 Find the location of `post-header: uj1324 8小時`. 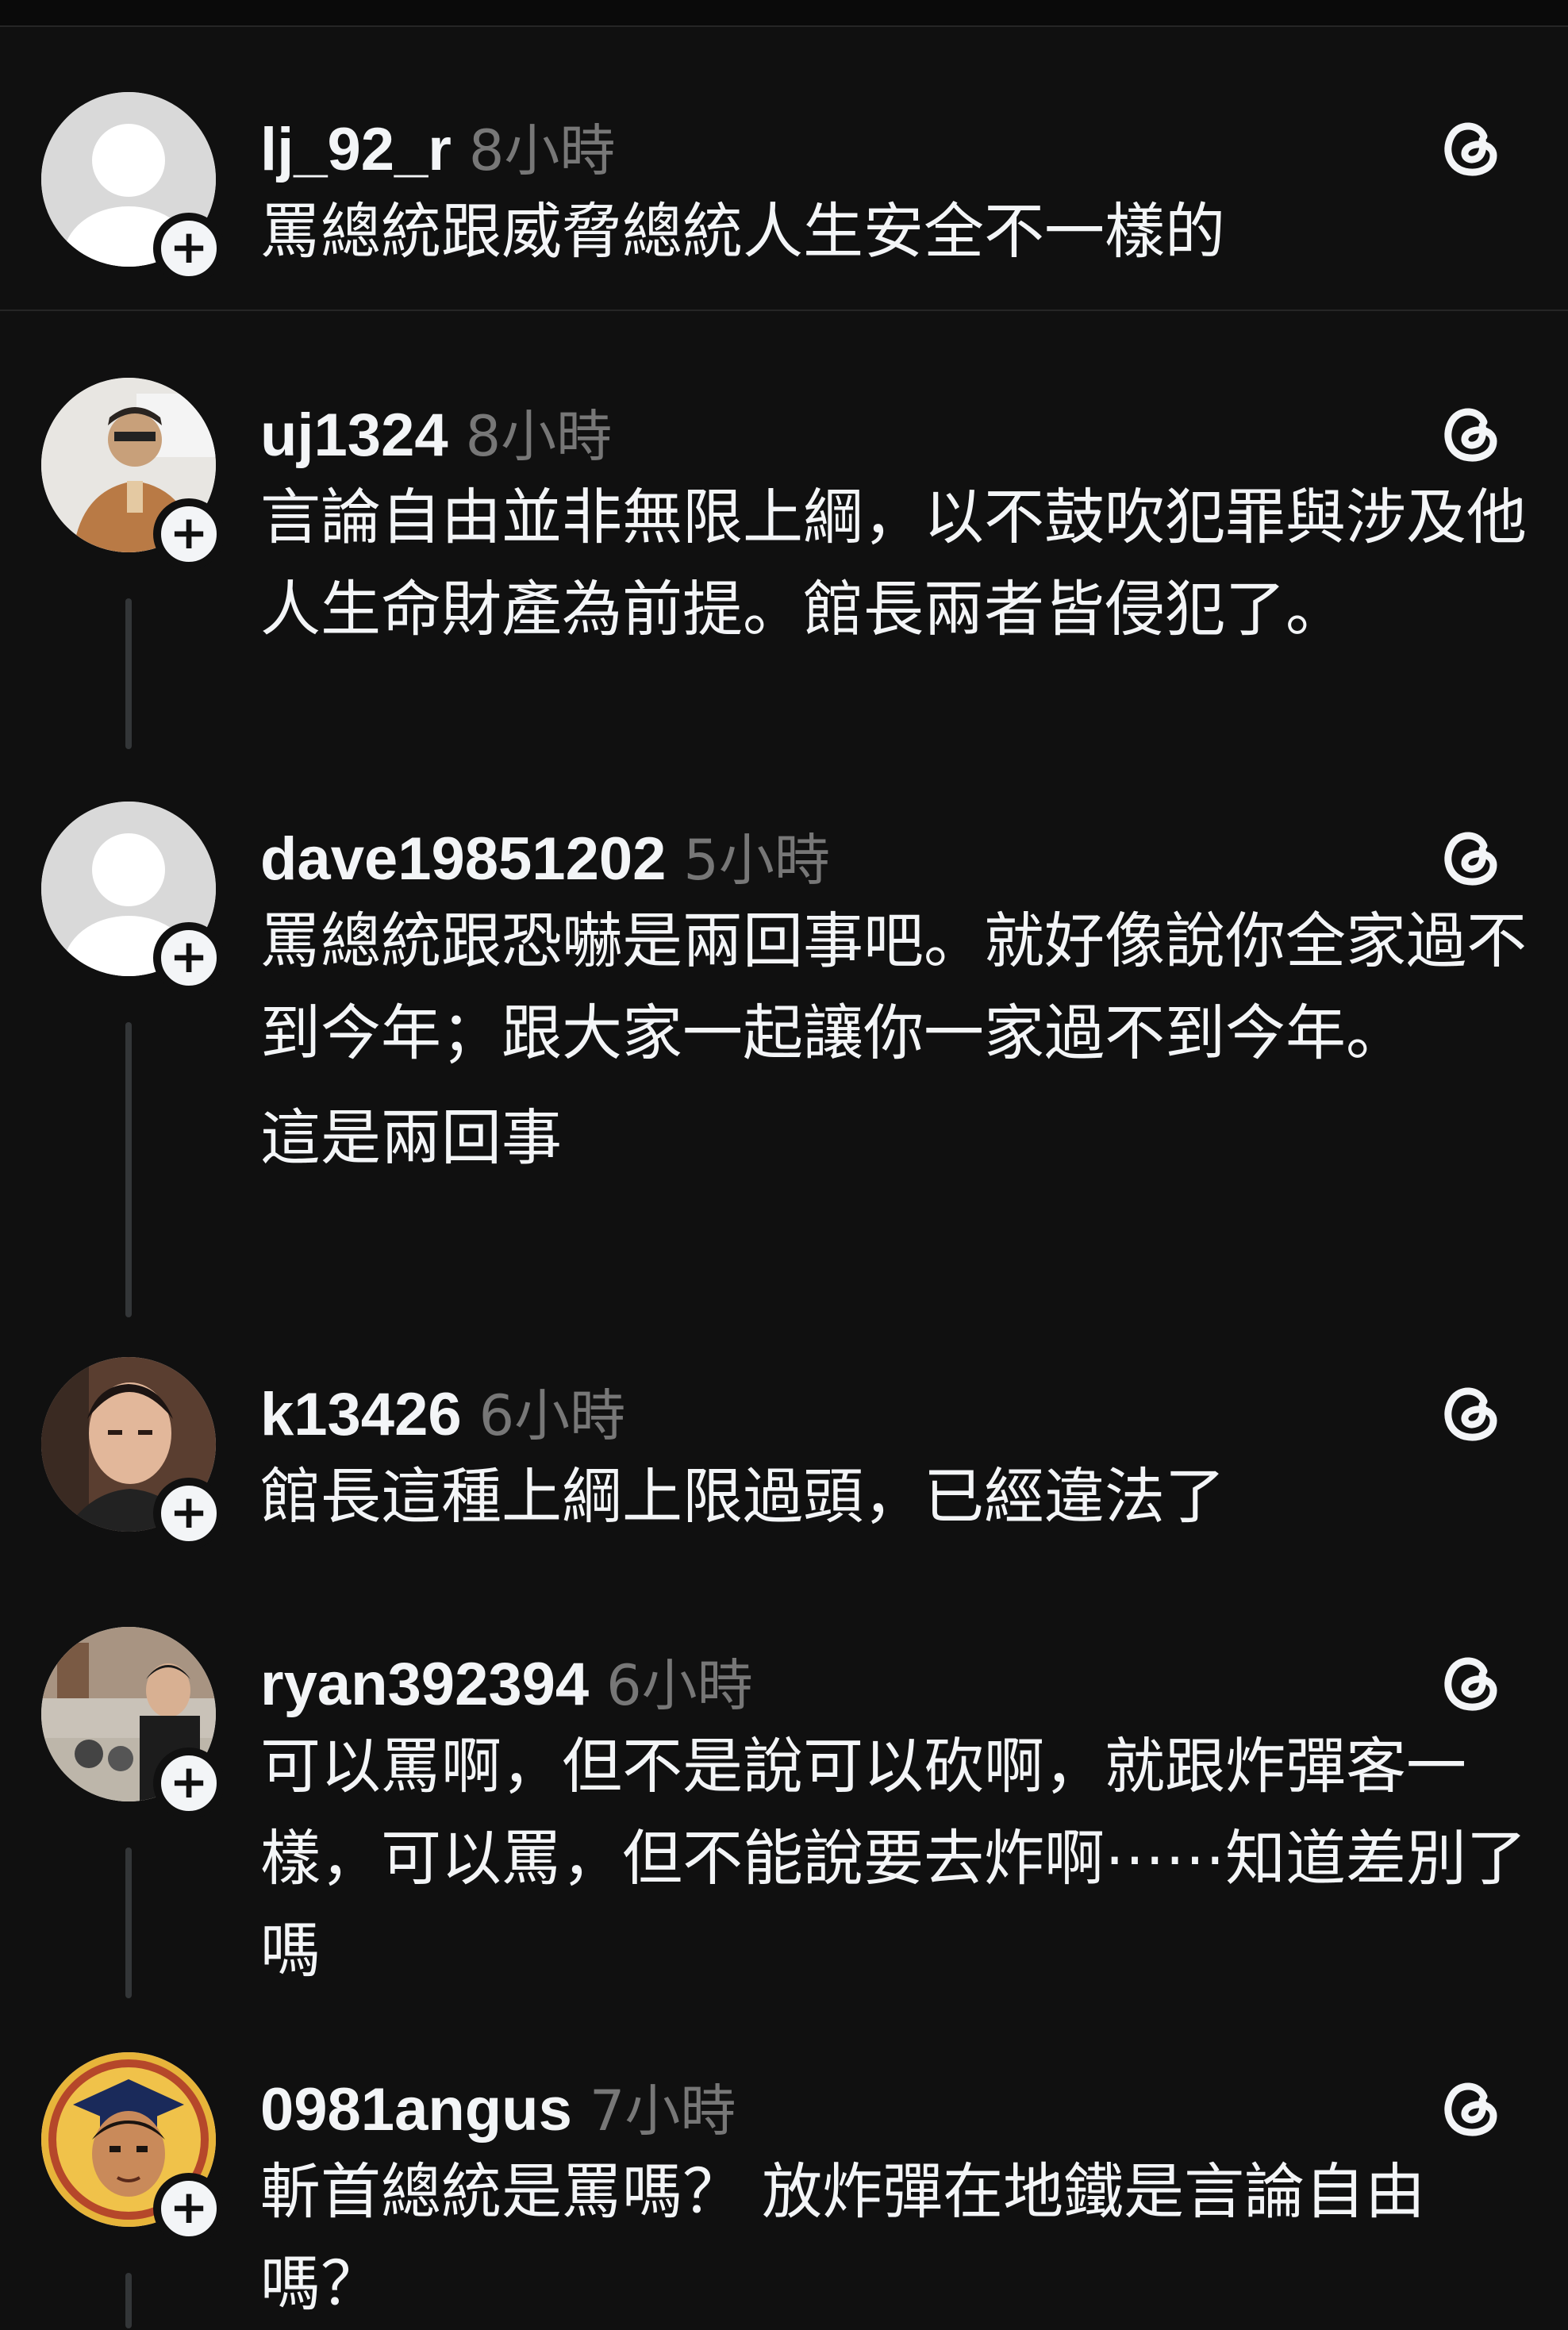

post-header: uj1324 8小時 is located at coordinates (436, 430).